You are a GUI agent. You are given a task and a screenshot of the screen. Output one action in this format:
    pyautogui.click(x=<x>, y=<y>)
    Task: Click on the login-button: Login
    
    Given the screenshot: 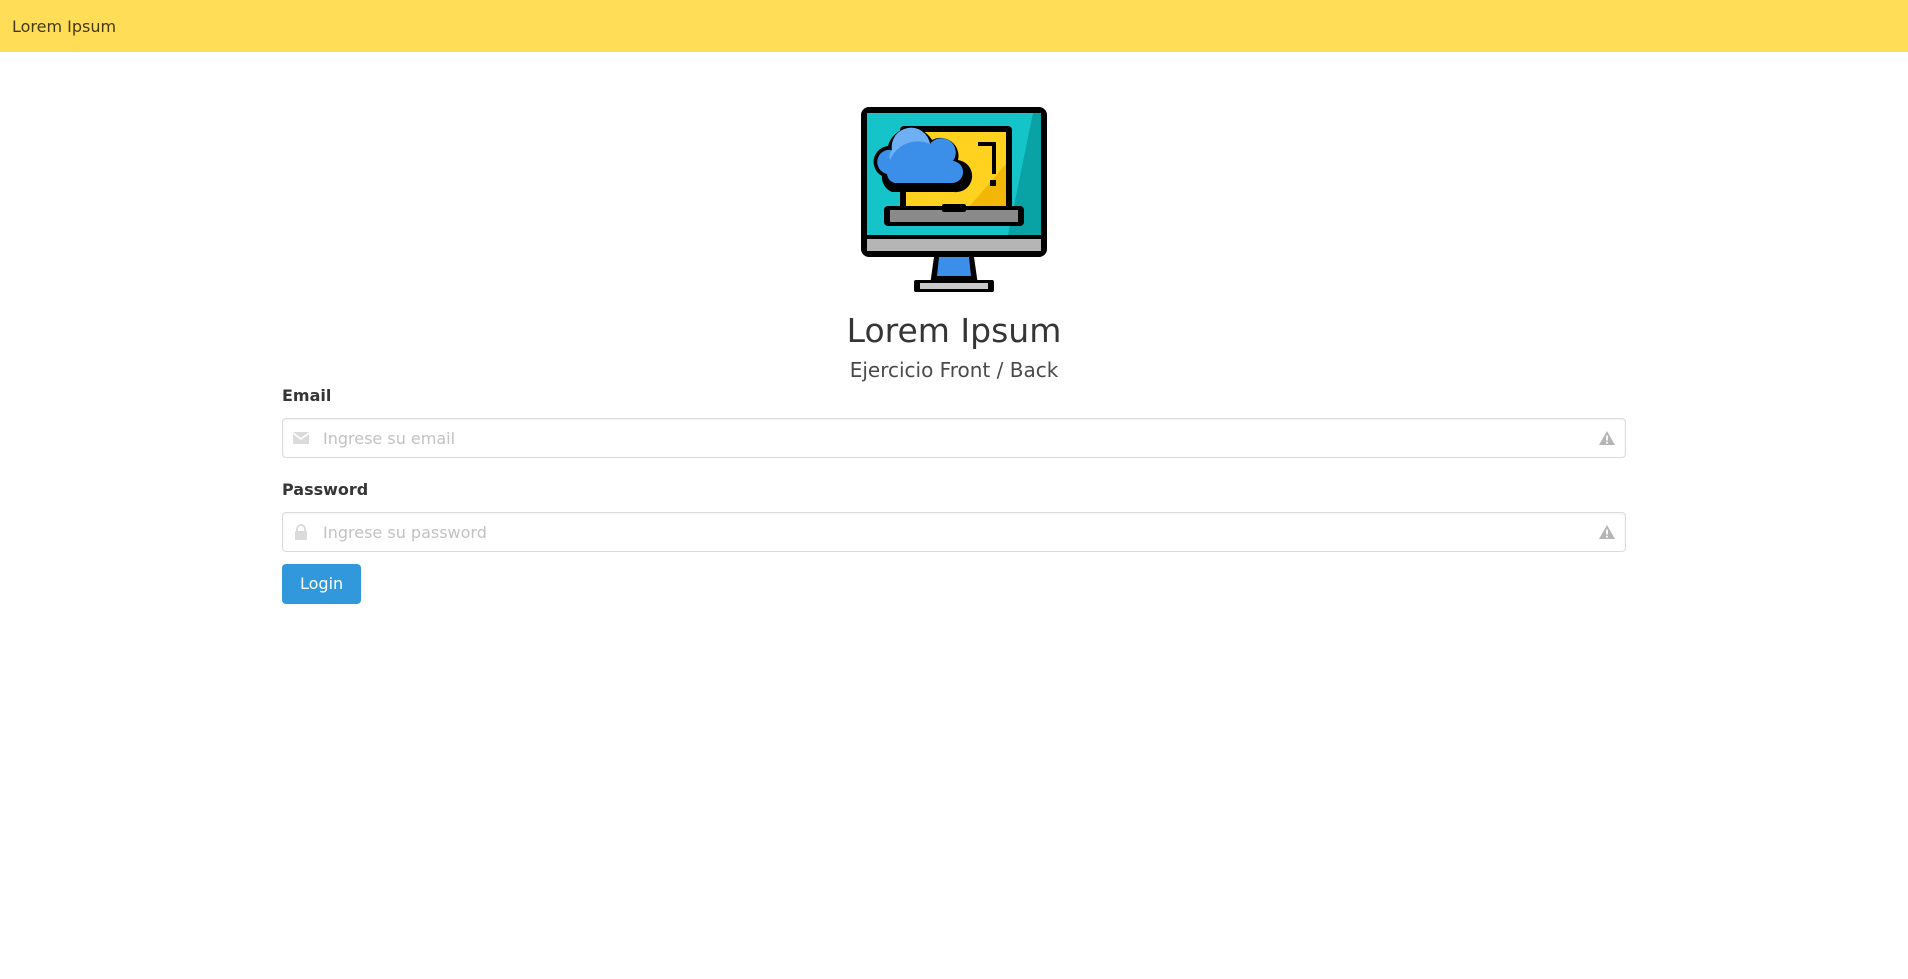 What is the action you would take?
    pyautogui.click(x=322, y=584)
    